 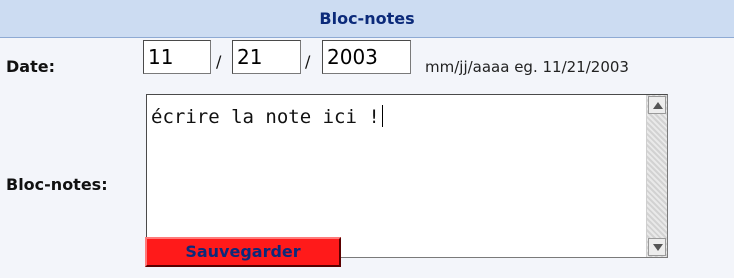 I want to click on panel-header: Bloc-notes, so click(x=367, y=19).